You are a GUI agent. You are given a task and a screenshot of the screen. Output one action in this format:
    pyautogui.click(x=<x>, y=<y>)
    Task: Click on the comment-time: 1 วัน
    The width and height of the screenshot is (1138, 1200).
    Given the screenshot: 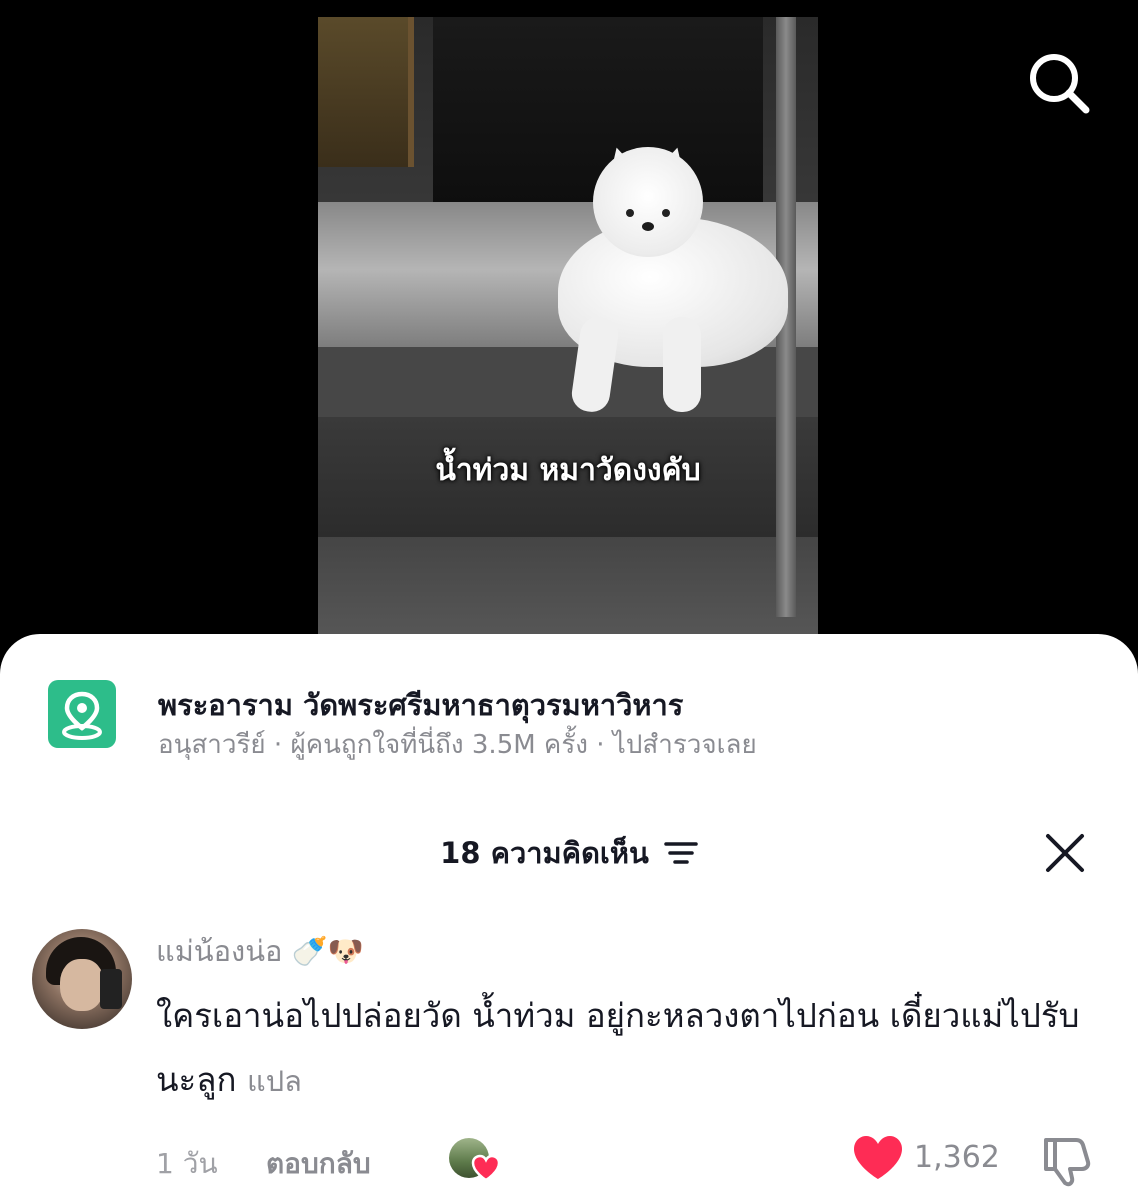 What is the action you would take?
    pyautogui.click(x=187, y=1163)
    